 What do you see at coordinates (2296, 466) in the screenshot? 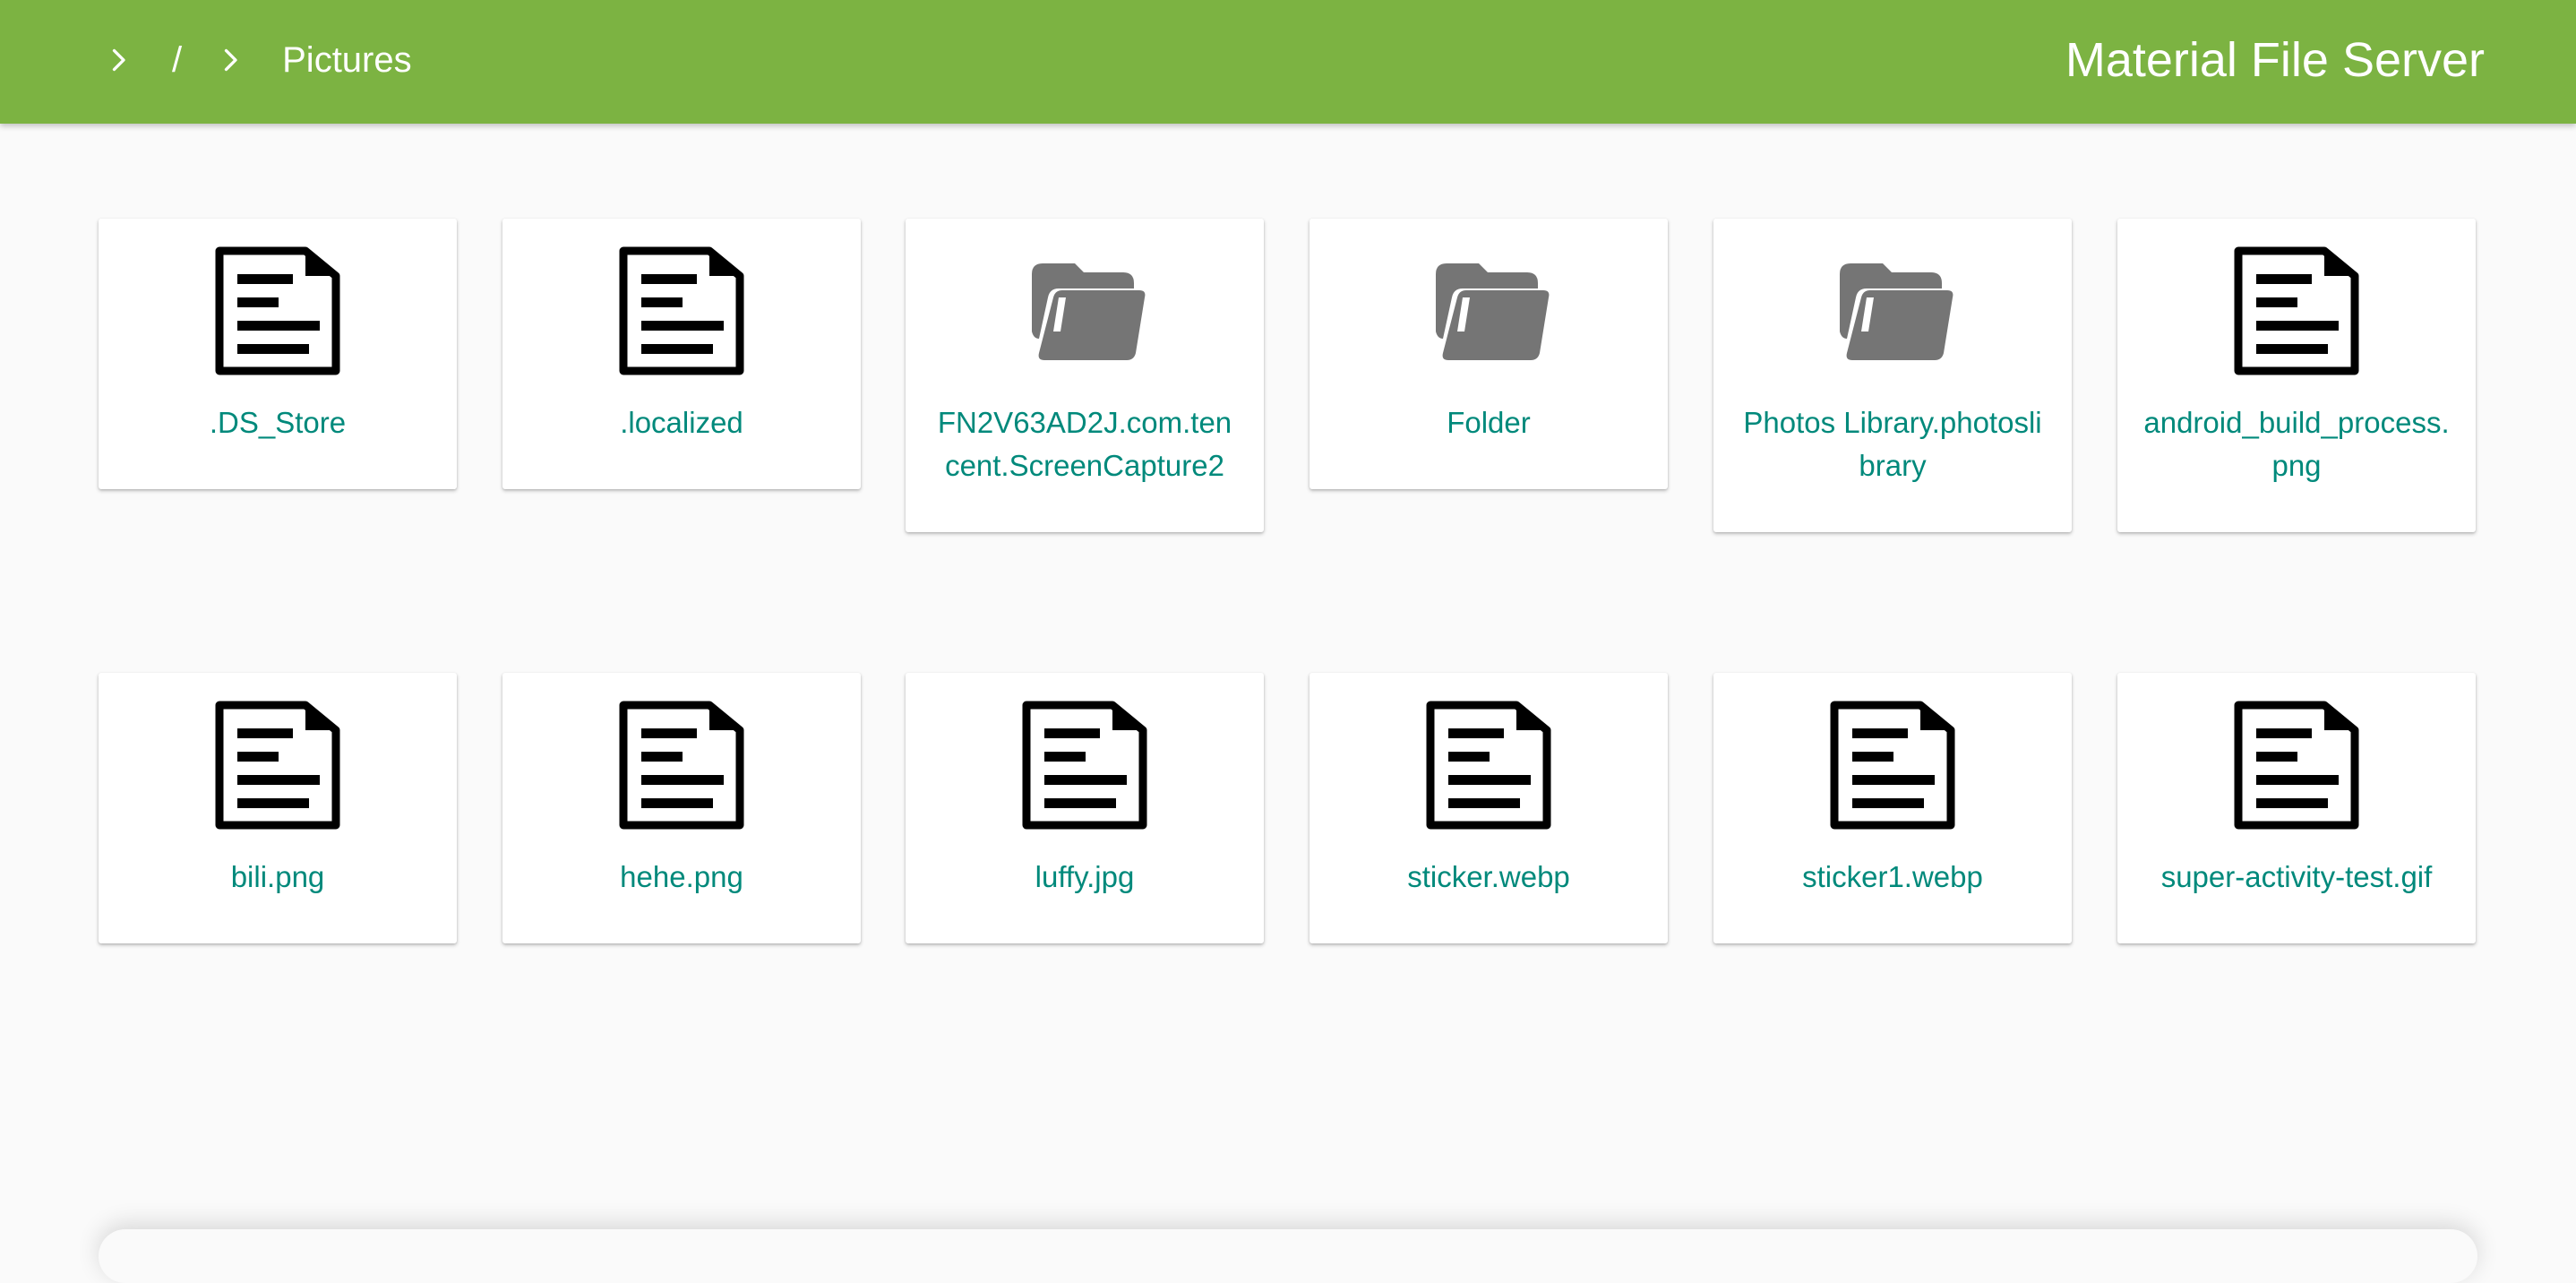
I see `file-name: android_build_process.png` at bounding box center [2296, 466].